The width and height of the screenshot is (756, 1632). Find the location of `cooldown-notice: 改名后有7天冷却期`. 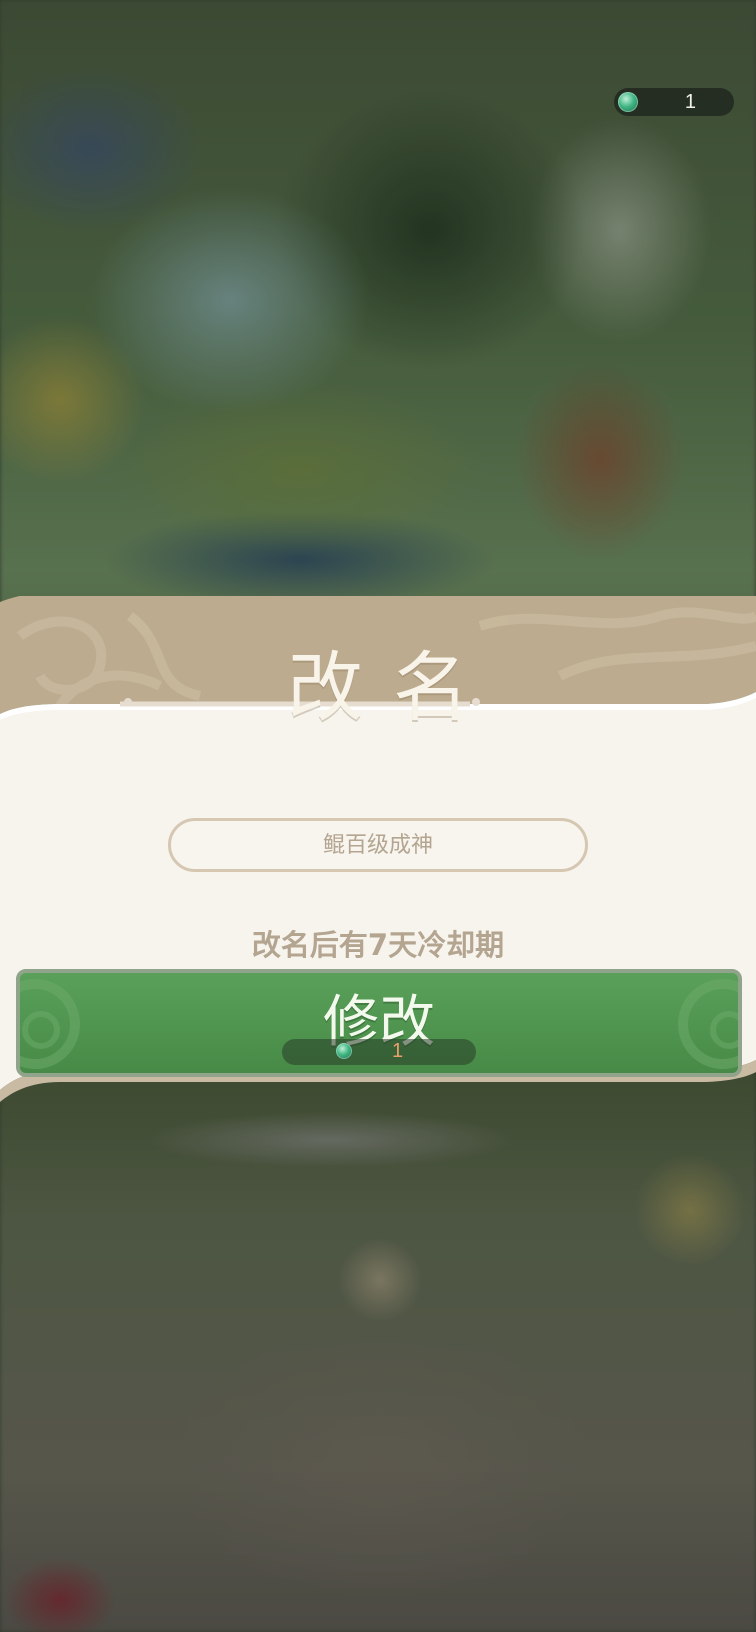

cooldown-notice: 改名后有7天冷却期 is located at coordinates (378, 945).